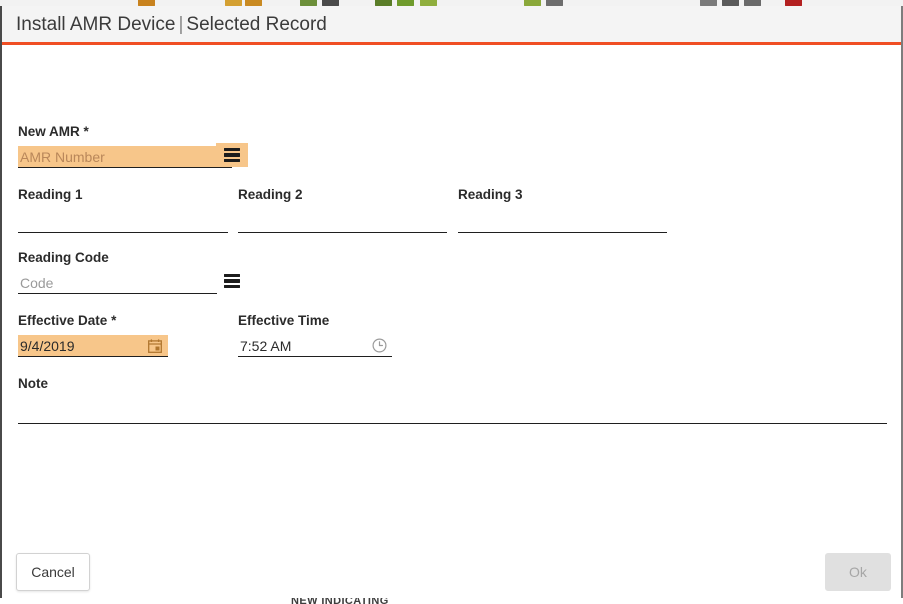  Describe the element at coordinates (125, 132) in the screenshot. I see `new-amr-label: New AMR *` at that location.